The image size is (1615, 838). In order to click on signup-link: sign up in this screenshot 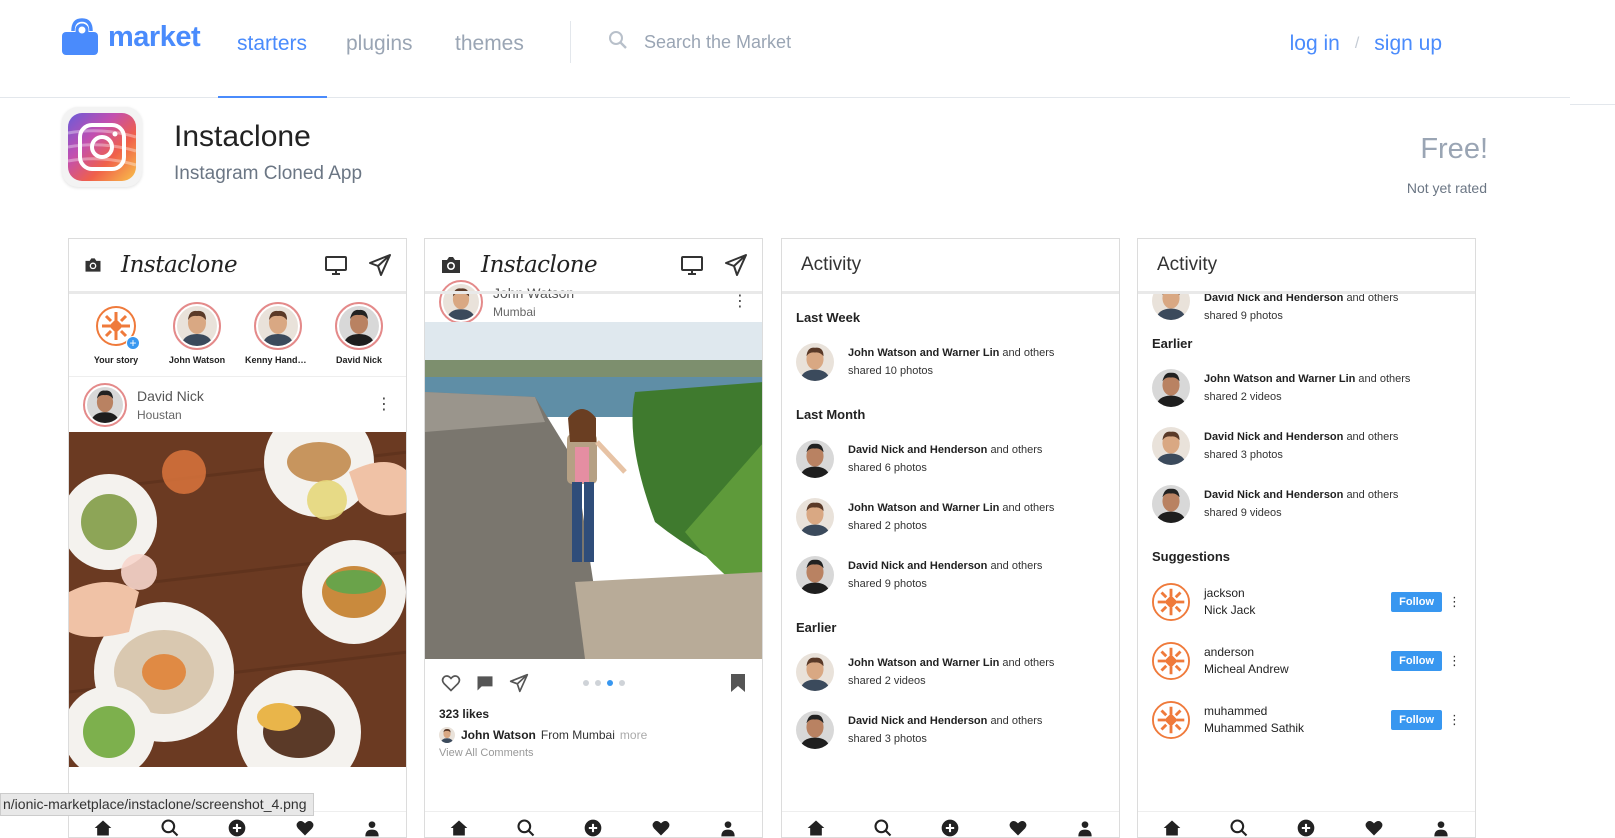, I will do `click(1408, 44)`.